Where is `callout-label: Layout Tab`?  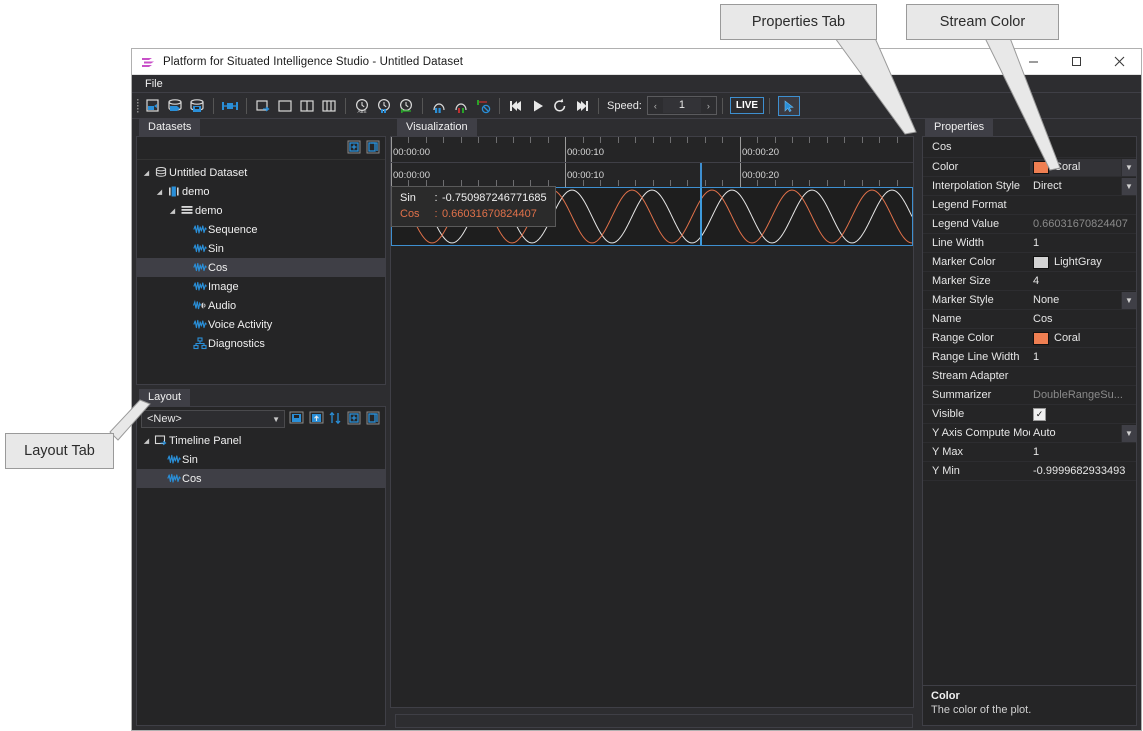 callout-label: Layout Tab is located at coordinates (59, 451).